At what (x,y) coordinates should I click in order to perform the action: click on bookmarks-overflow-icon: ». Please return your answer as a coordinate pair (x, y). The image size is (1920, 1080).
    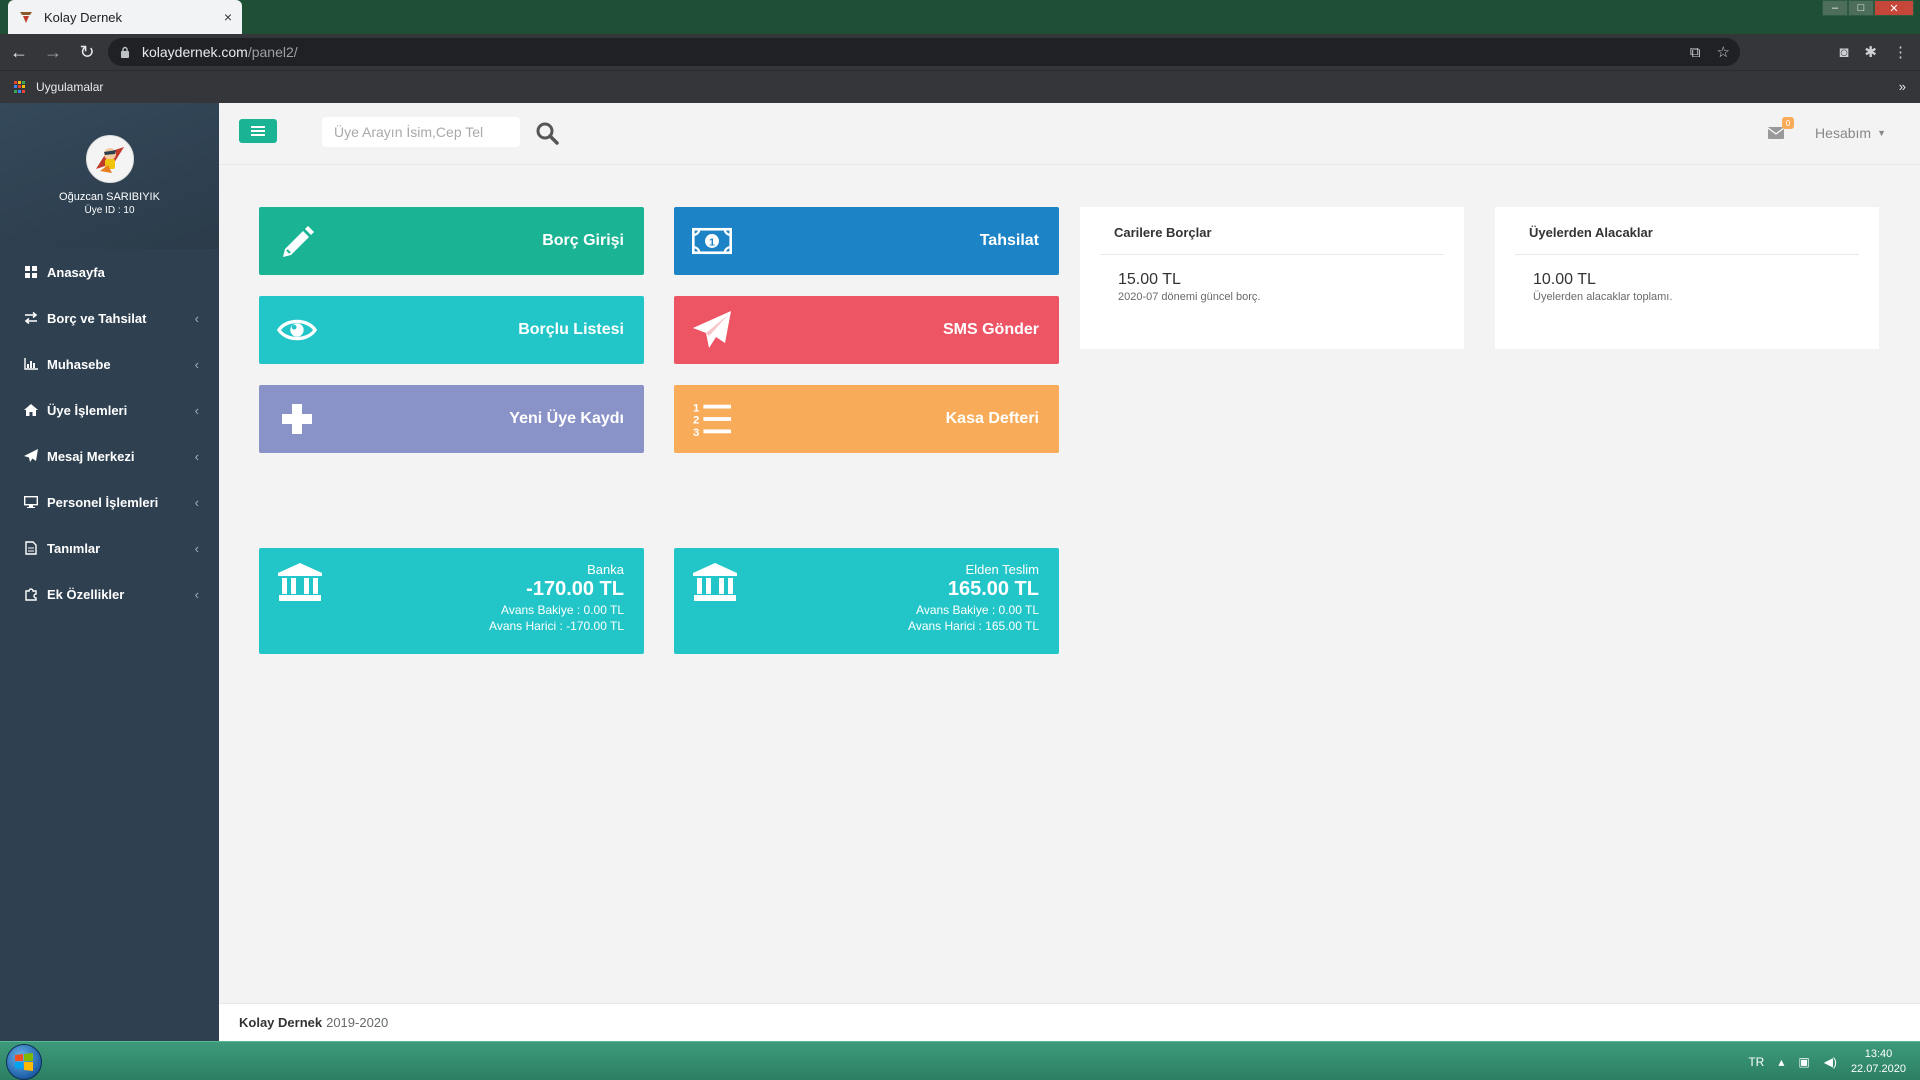
    Looking at the image, I should click on (1902, 86).